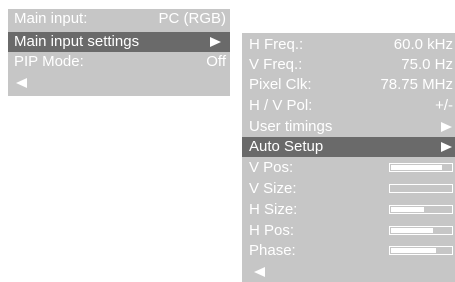 The height and width of the screenshot is (282, 455). Describe the element at coordinates (421, 188) in the screenshot. I see `v-size-slider` at that location.